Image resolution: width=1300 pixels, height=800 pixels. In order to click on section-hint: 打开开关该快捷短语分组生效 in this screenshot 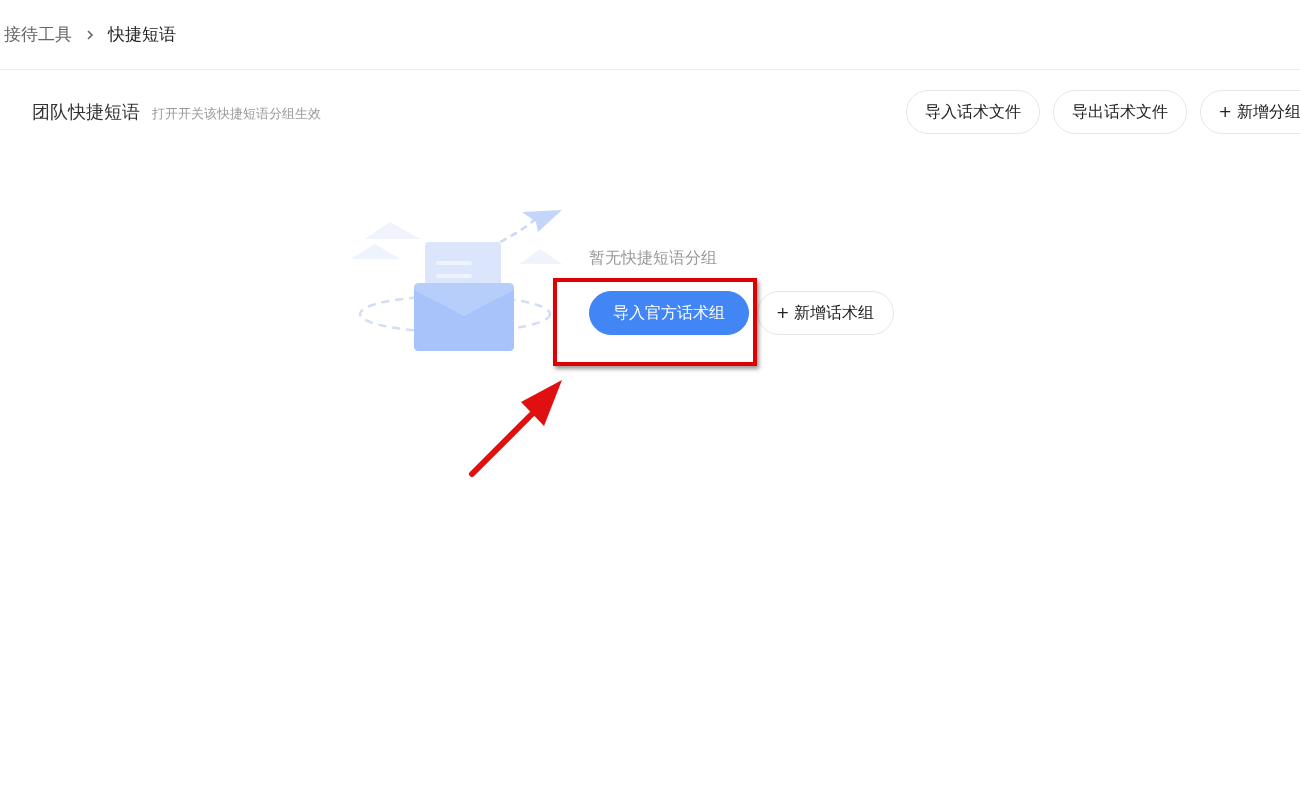, I will do `click(236, 114)`.